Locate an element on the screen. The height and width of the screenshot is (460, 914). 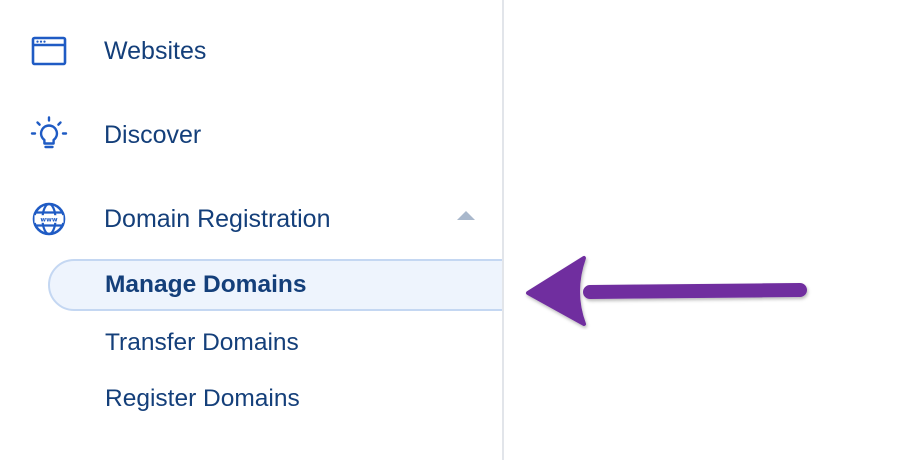
sidebar-subitem-manage-domains: Manage Domains is located at coordinates (251, 286).